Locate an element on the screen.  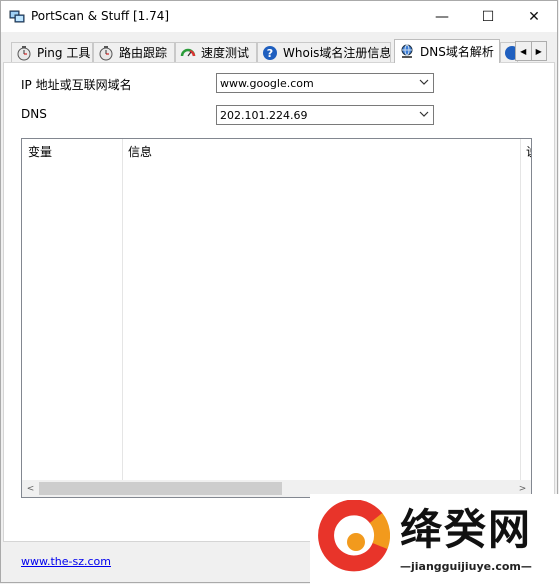
tab-traceroute: 路由跟踪 is located at coordinates (134, 52).